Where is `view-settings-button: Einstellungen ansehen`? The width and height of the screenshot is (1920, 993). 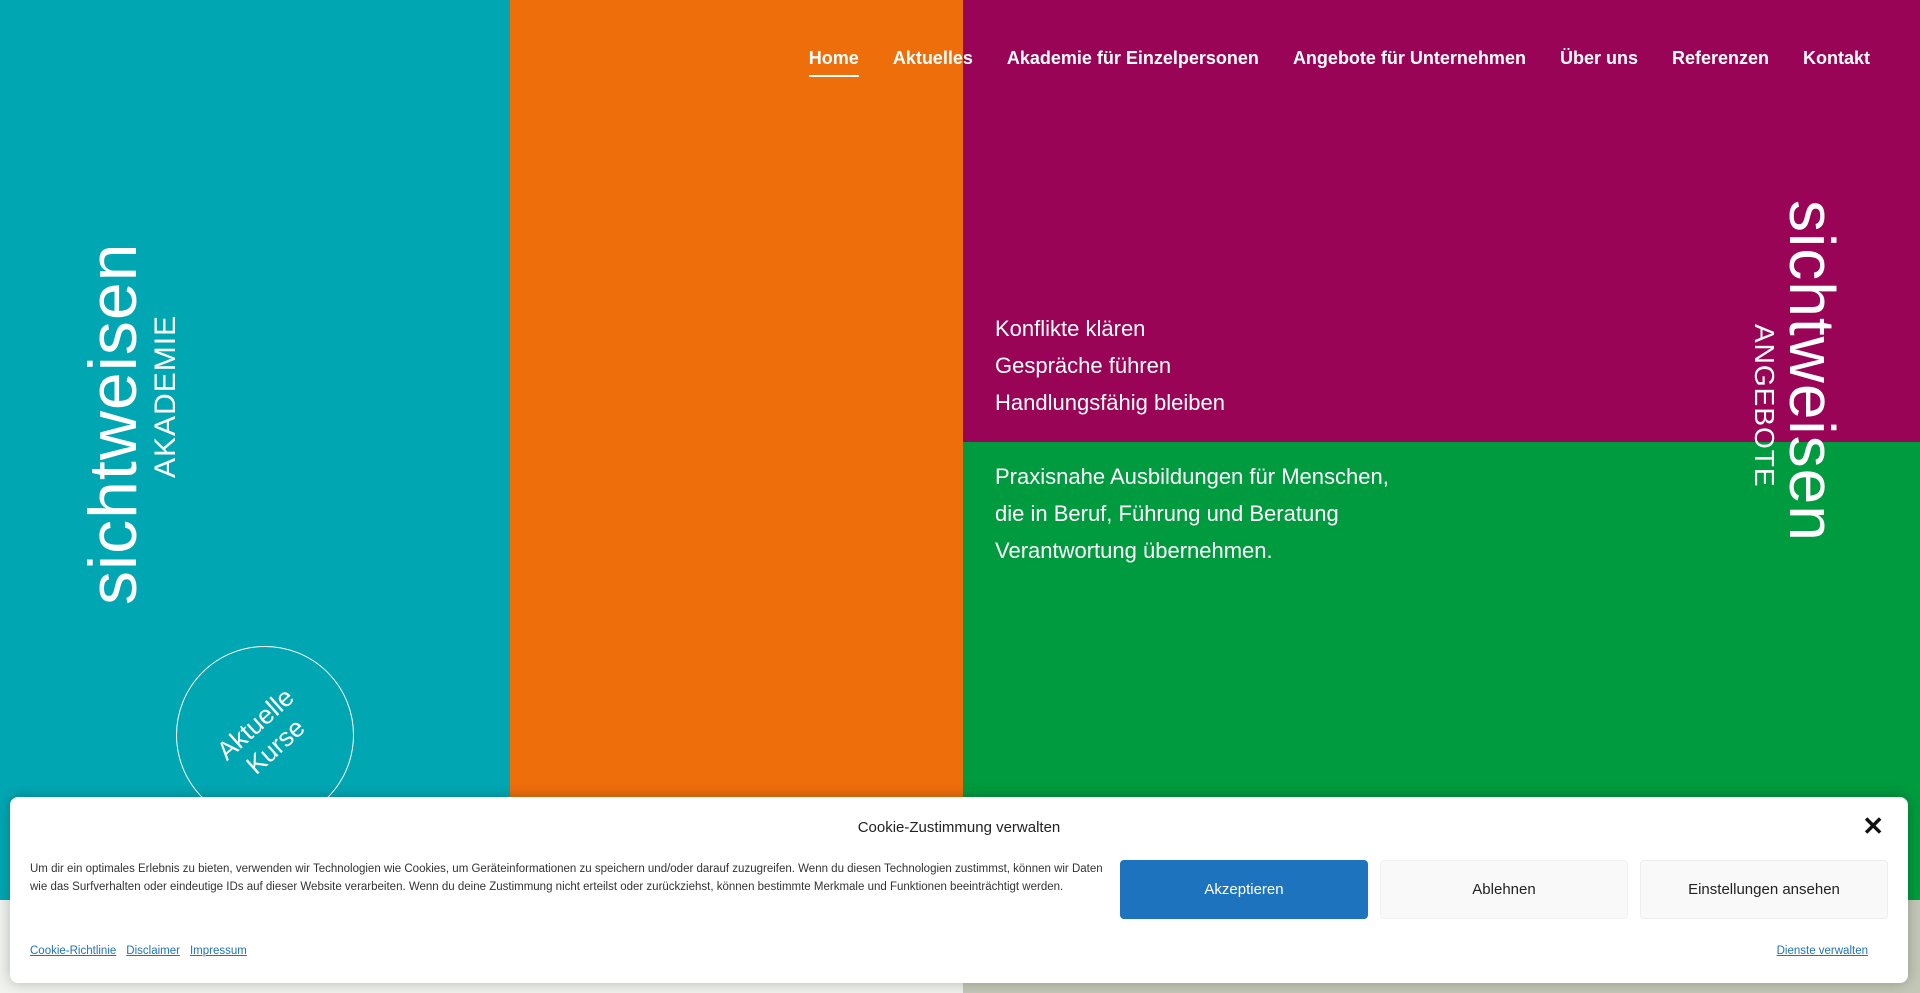 view-settings-button: Einstellungen ansehen is located at coordinates (1764, 889).